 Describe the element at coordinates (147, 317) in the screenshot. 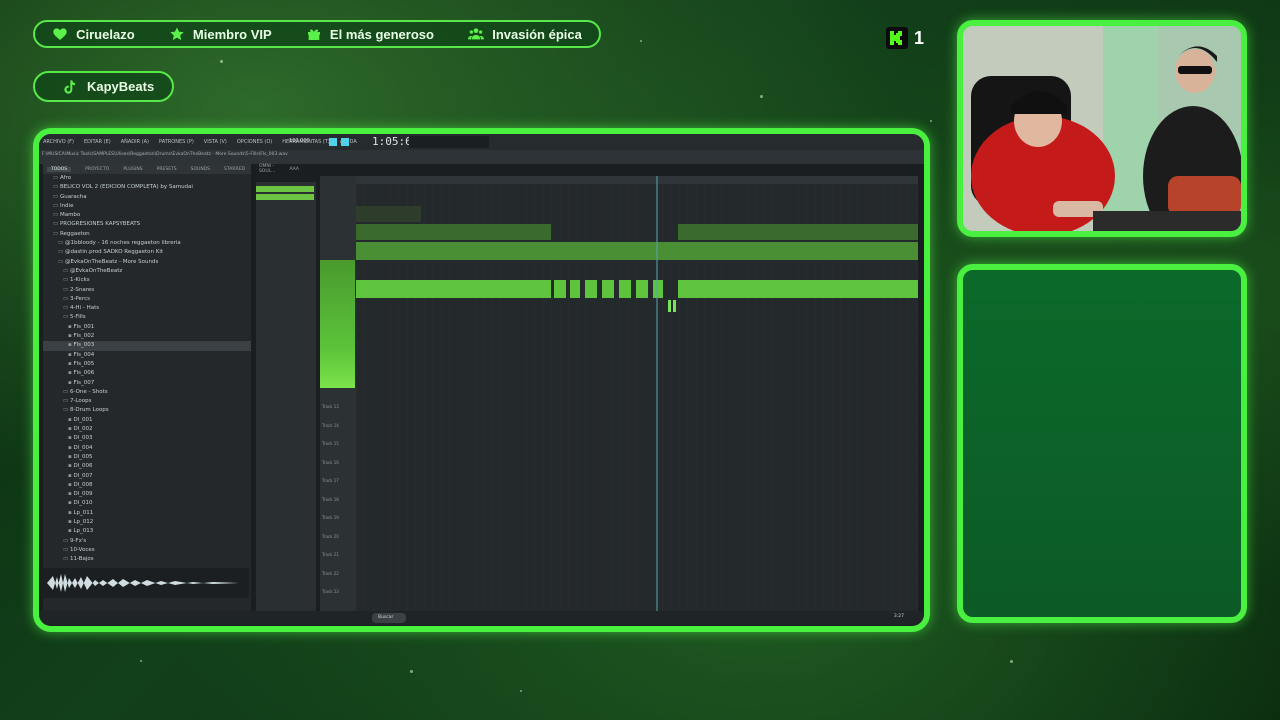

I see `browser-folder-item: ▭ 5-Fills` at that location.